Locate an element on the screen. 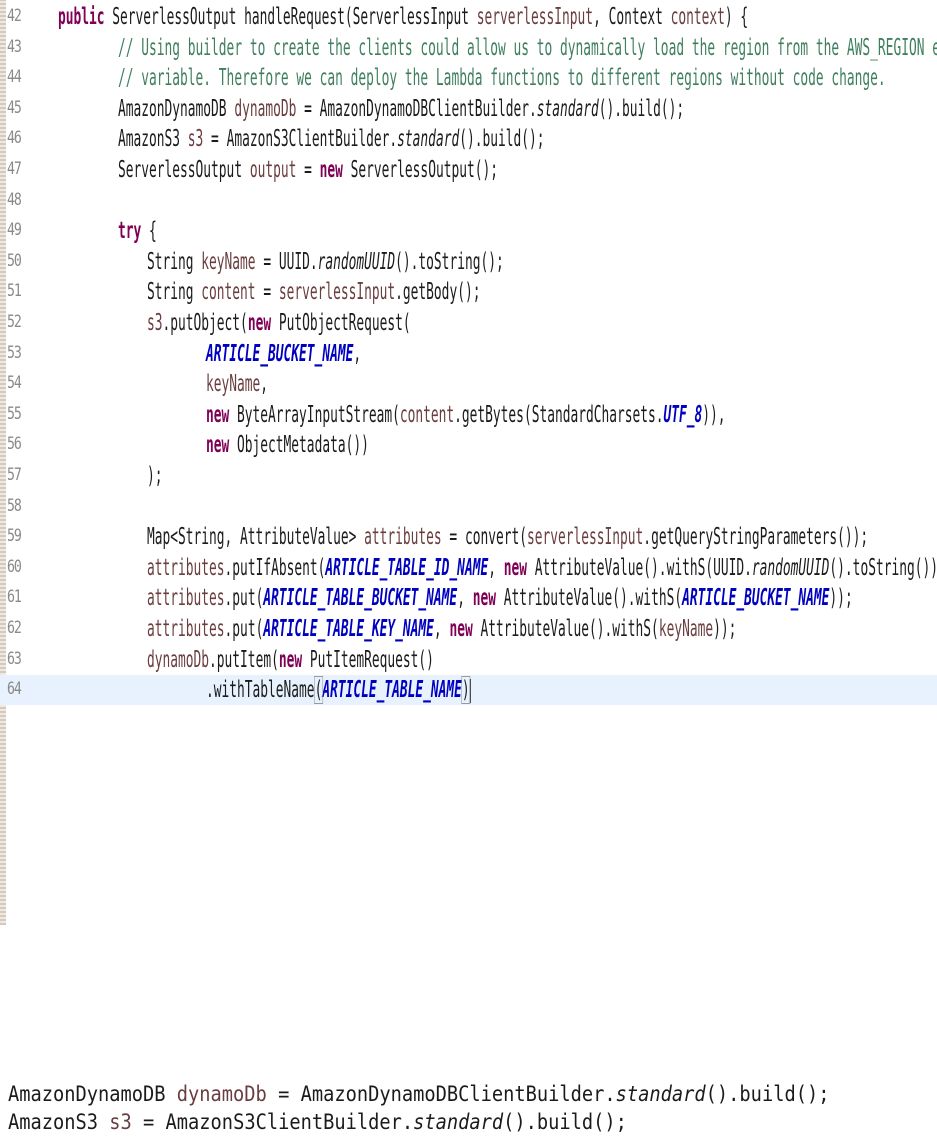 This screenshot has height=1140, width=937. line-number: 48 is located at coordinates (14, 199).